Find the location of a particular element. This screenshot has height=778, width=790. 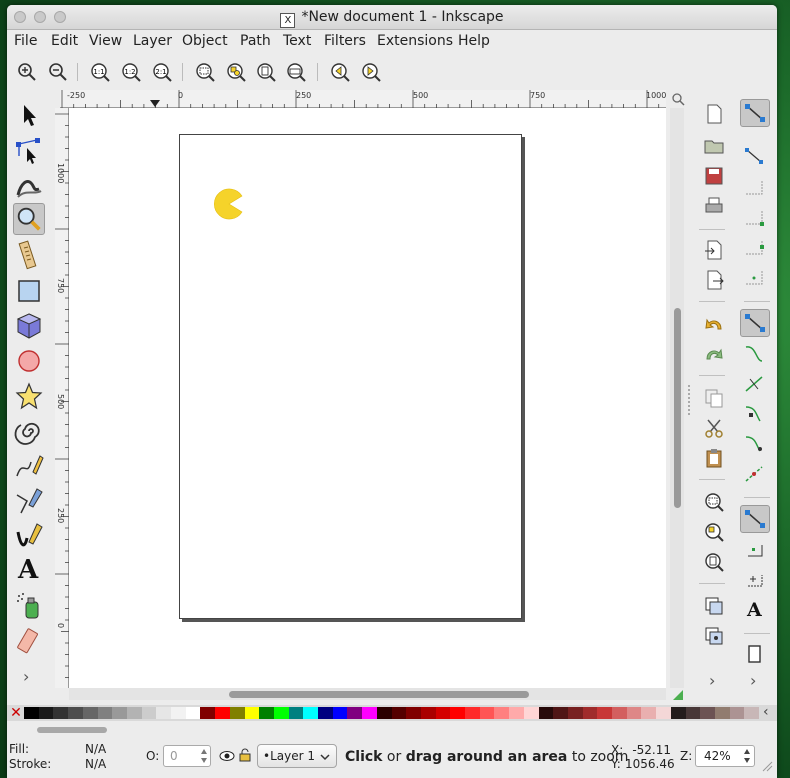

copy-icon is located at coordinates (714, 398).